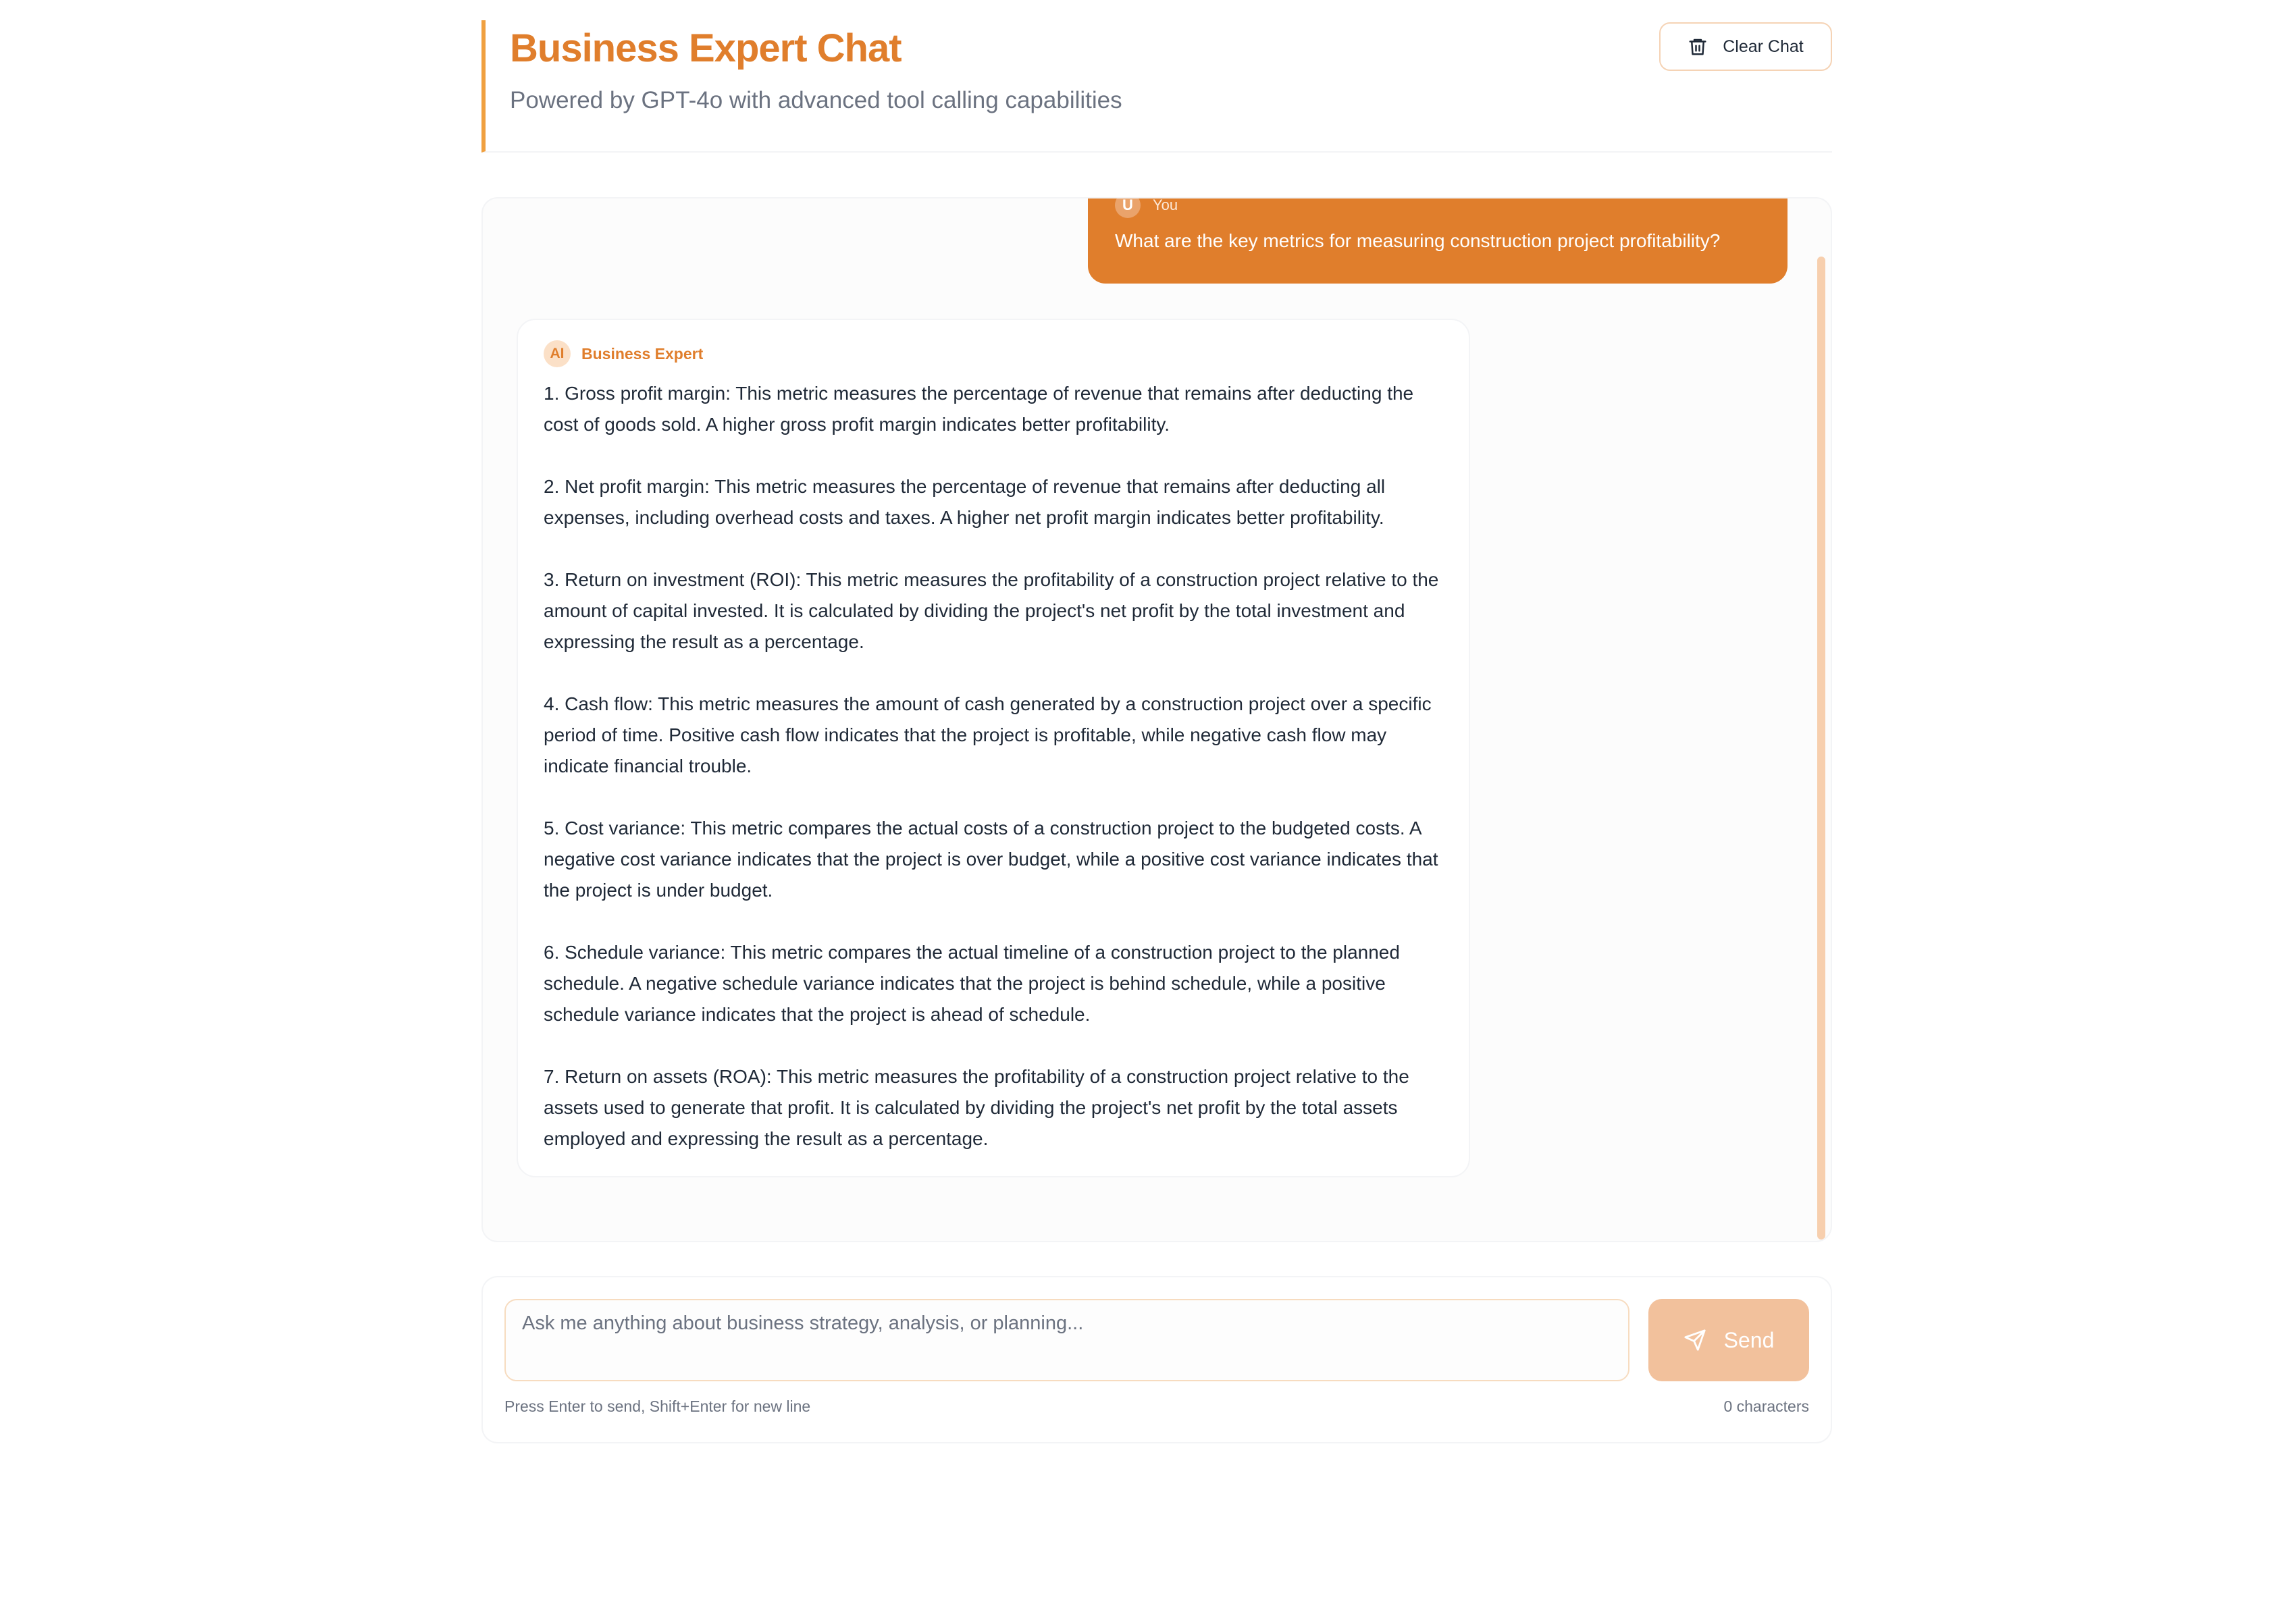  I want to click on message-input, so click(1066, 1340).